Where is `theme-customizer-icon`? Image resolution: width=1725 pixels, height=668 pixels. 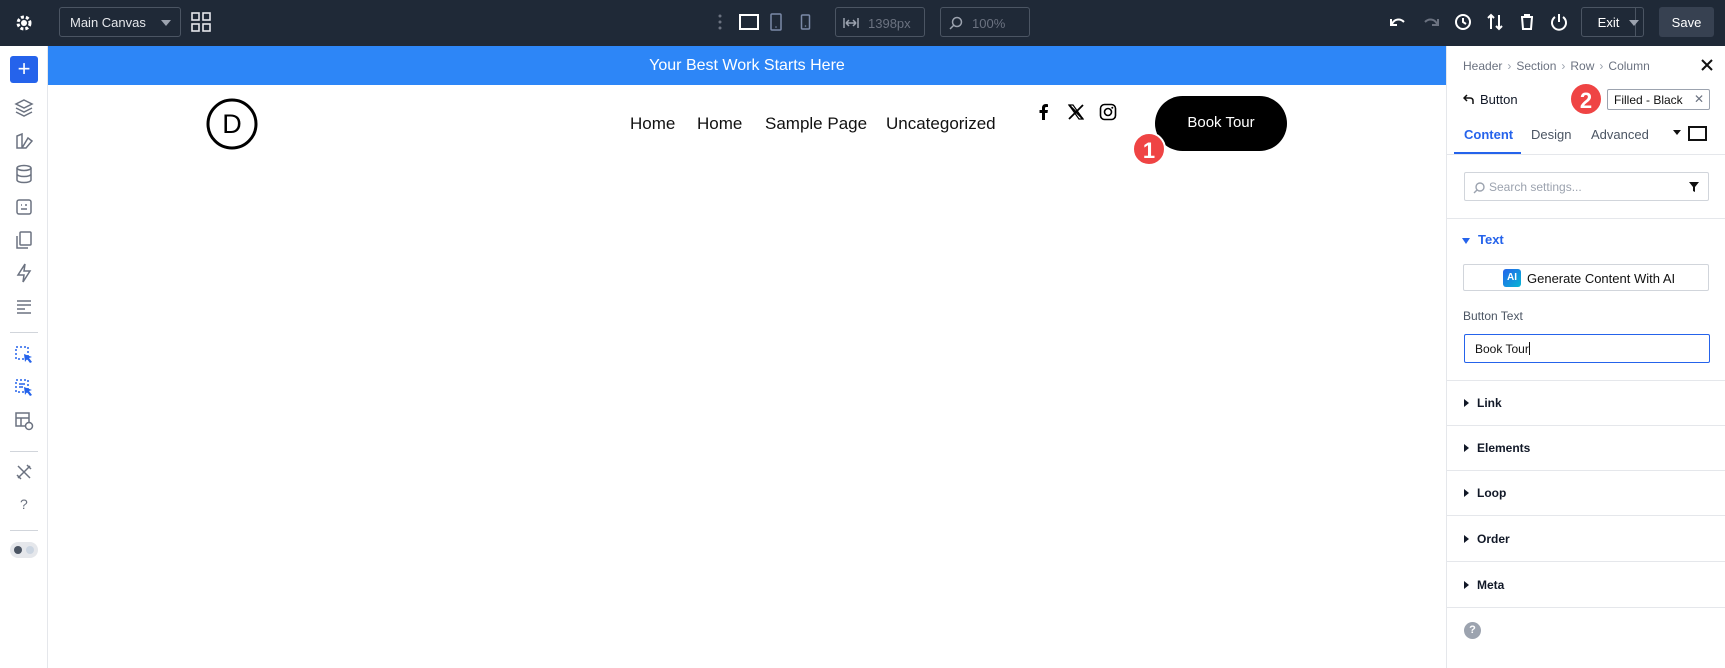
theme-customizer-icon is located at coordinates (24, 141).